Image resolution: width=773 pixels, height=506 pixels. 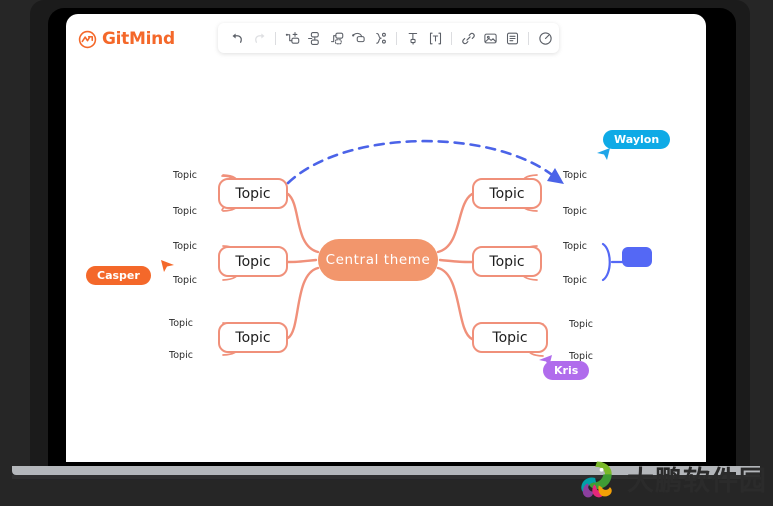 I want to click on leaf-node-left-bottom-2: Topic, so click(x=181, y=355).